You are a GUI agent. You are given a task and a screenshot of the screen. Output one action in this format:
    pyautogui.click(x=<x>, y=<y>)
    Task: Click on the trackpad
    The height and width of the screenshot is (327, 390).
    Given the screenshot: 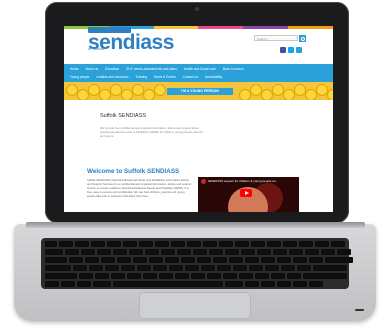 What is the action you would take?
    pyautogui.click(x=195, y=305)
    